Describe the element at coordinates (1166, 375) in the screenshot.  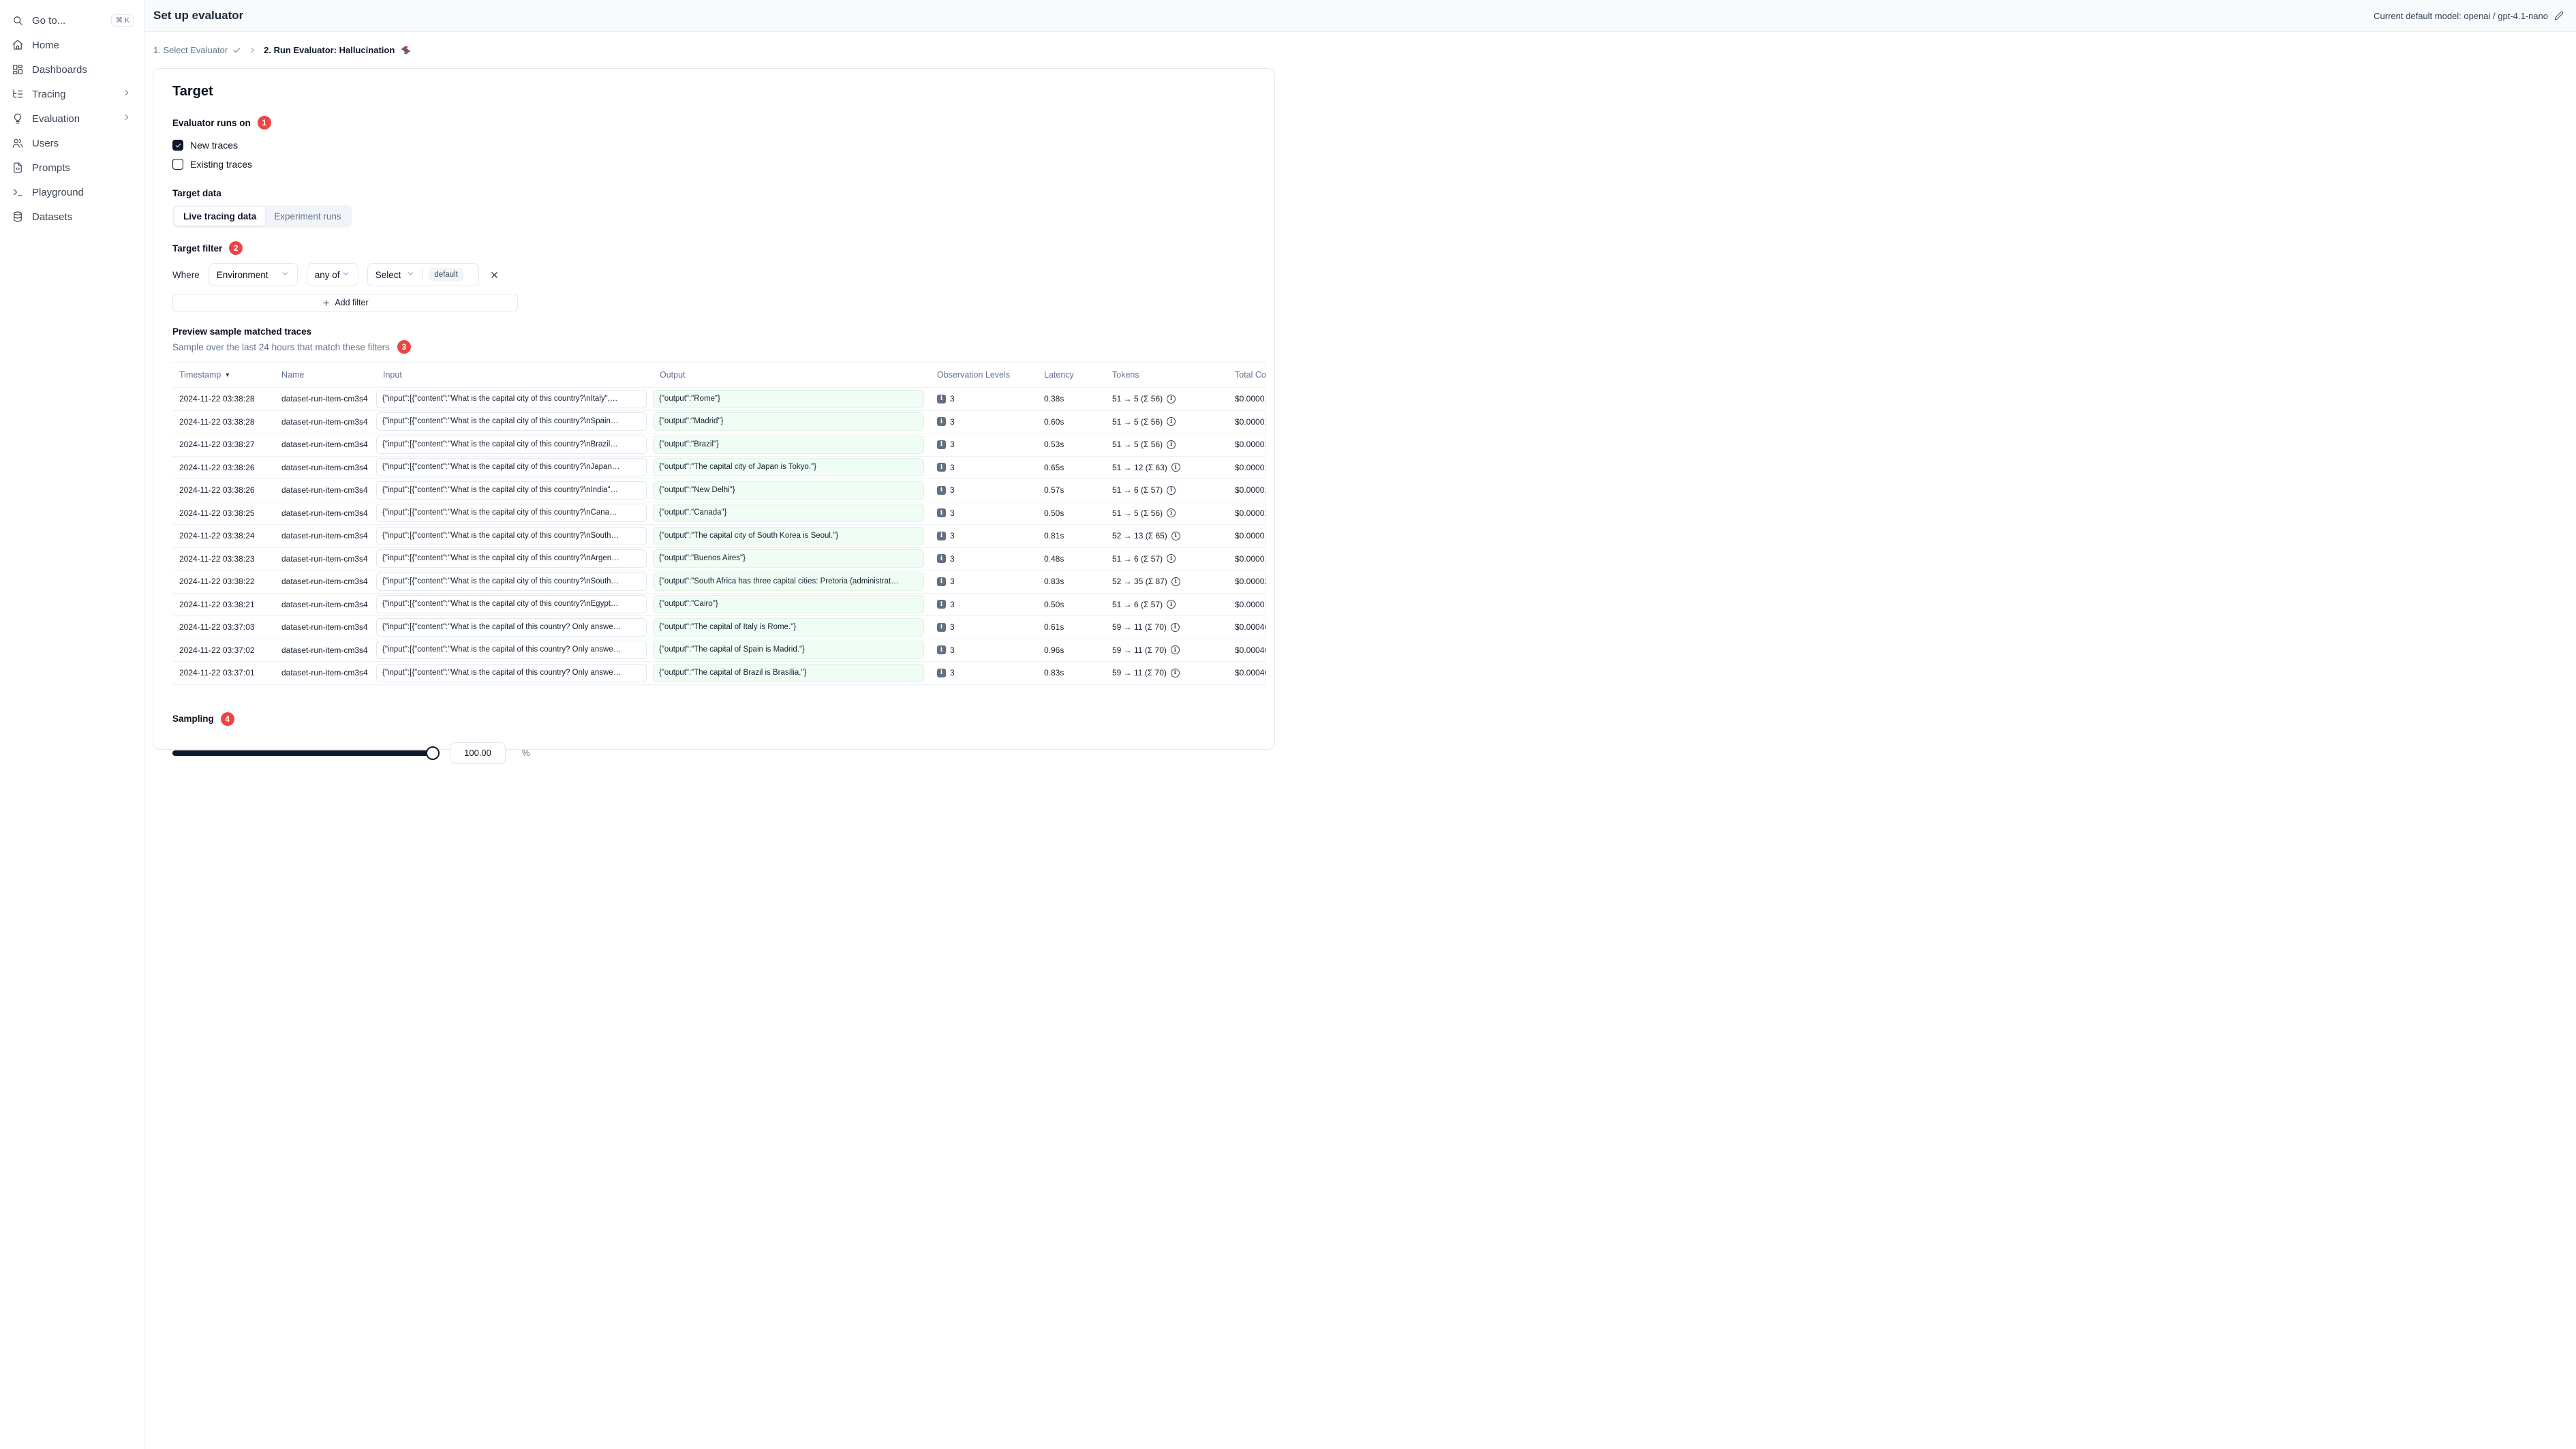
I see `column-header-tokens: Tokens` at that location.